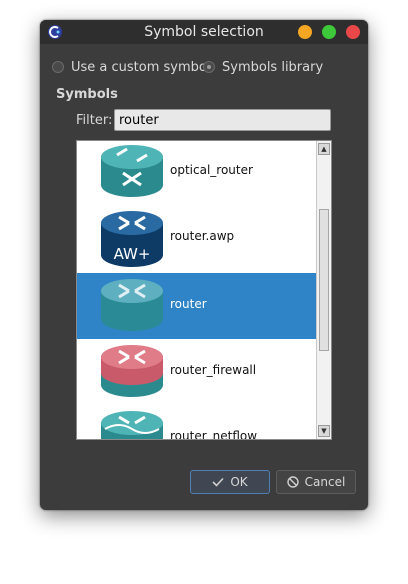  I want to click on router-firewall-icon, so click(132, 371).